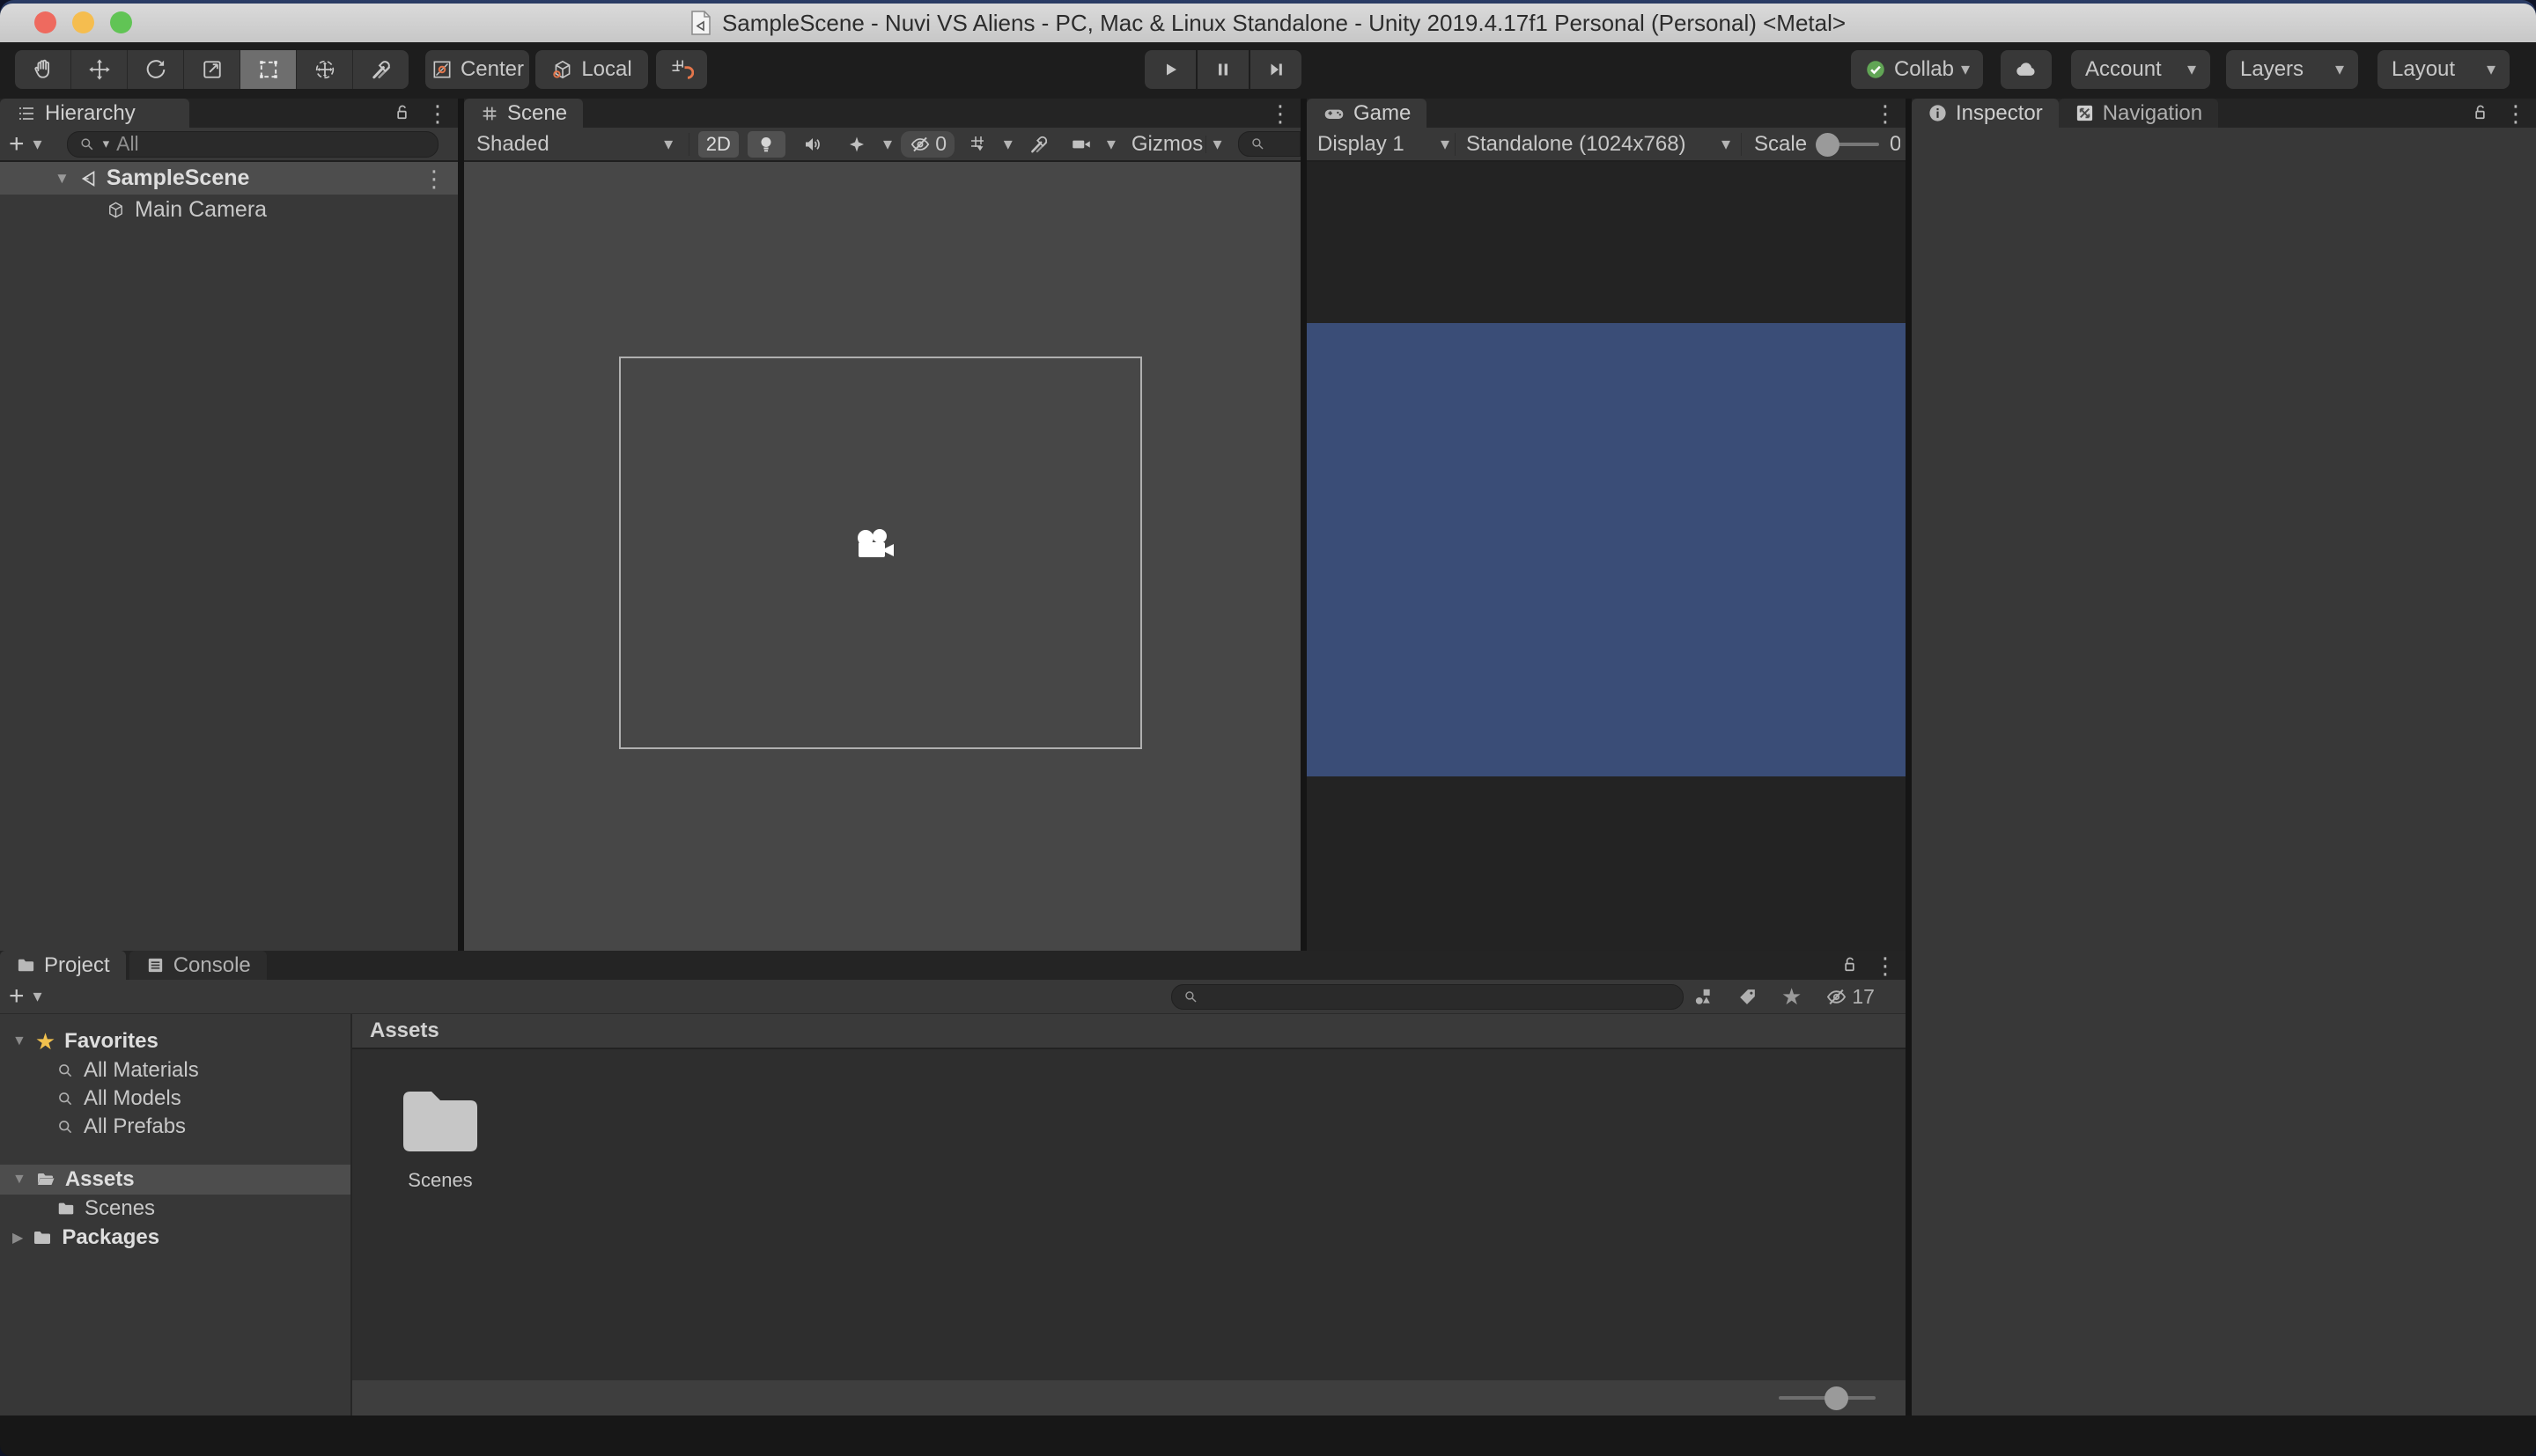  I want to click on favorite-all-prefabs: All Prefabs, so click(121, 1127).